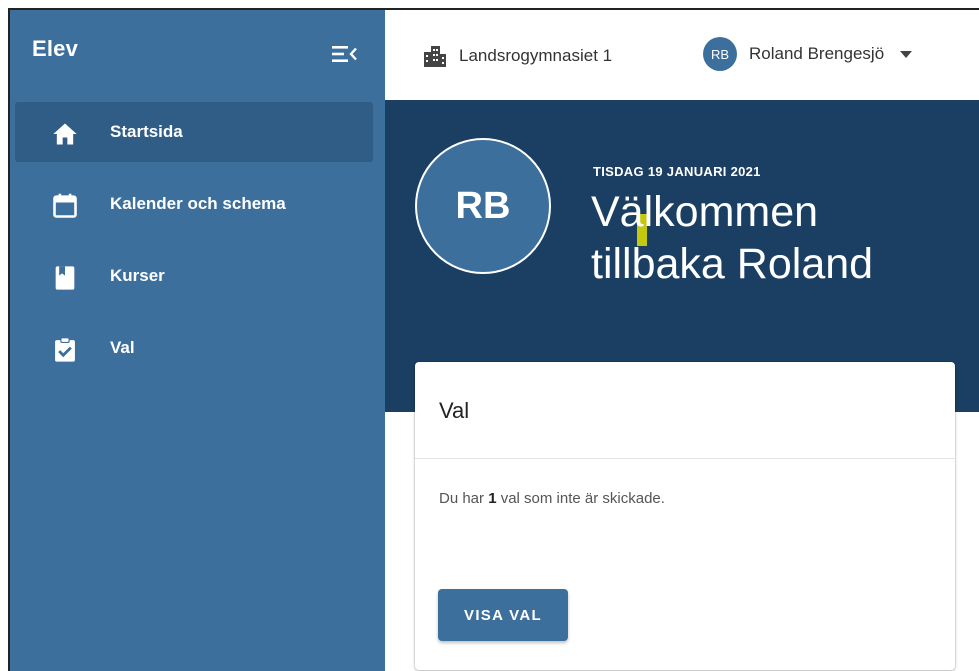 Image resolution: width=979 pixels, height=671 pixels. I want to click on sidebar-item-label: Startsida, so click(146, 131).